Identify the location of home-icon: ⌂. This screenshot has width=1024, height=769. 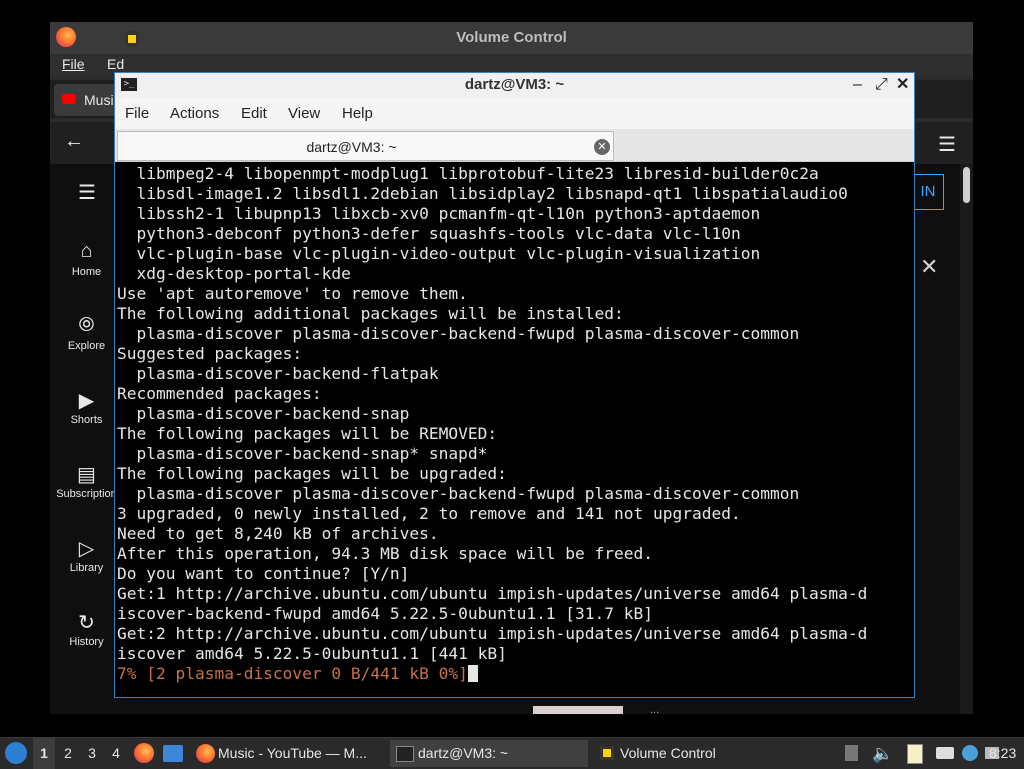
(86, 251).